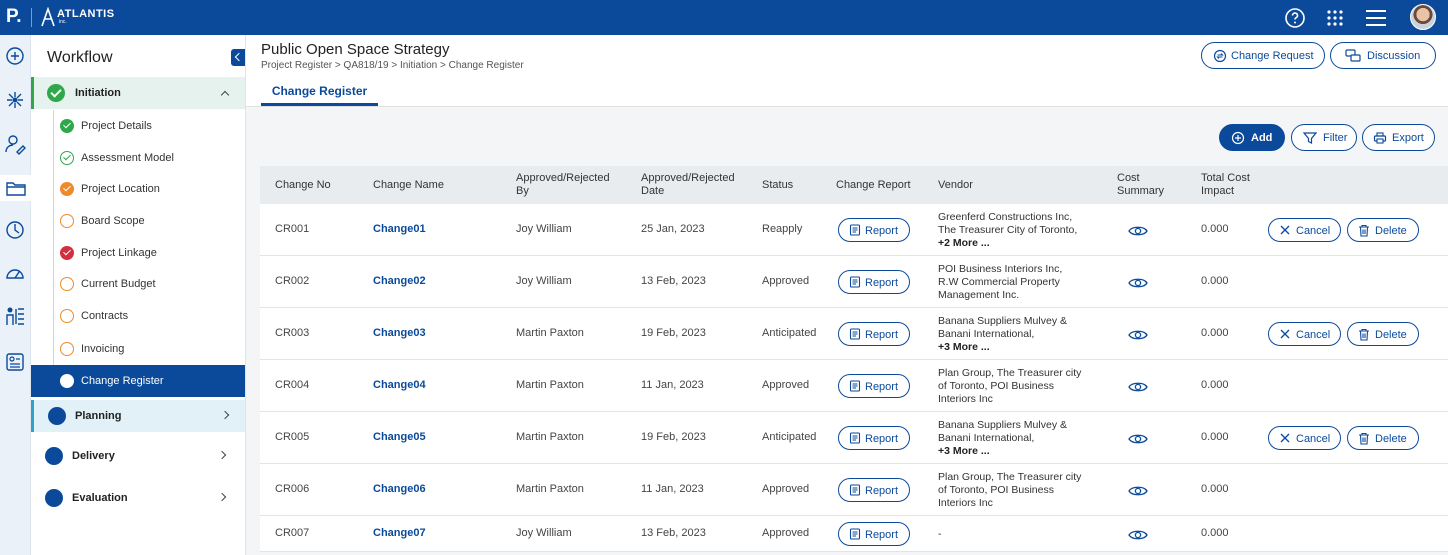  Describe the element at coordinates (138, 253) in the screenshot. I see `step-project-linkage: Project Linkage` at that location.